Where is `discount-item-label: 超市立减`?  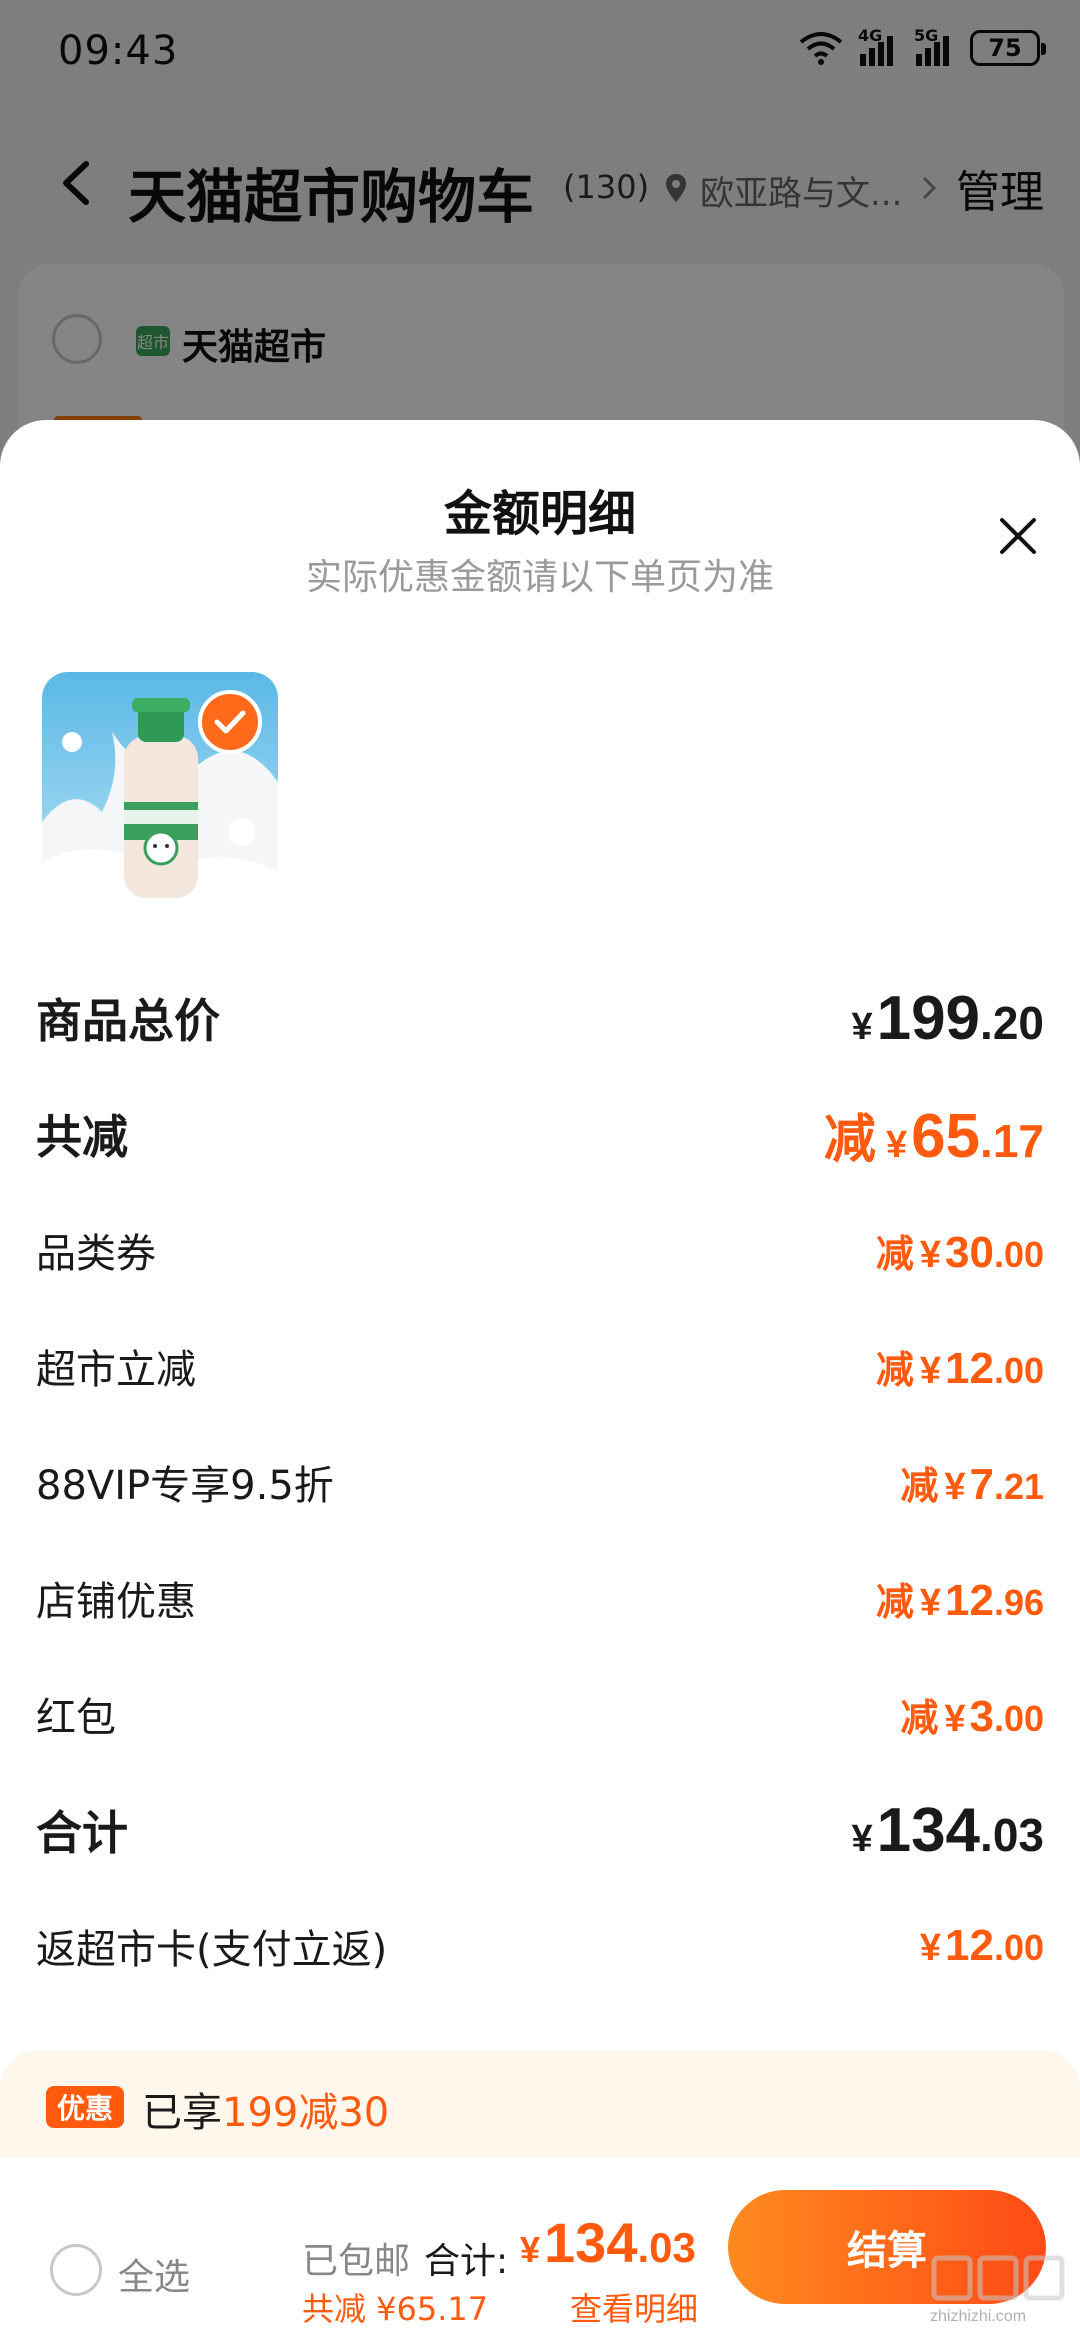 discount-item-label: 超市立减 is located at coordinates (116, 1370).